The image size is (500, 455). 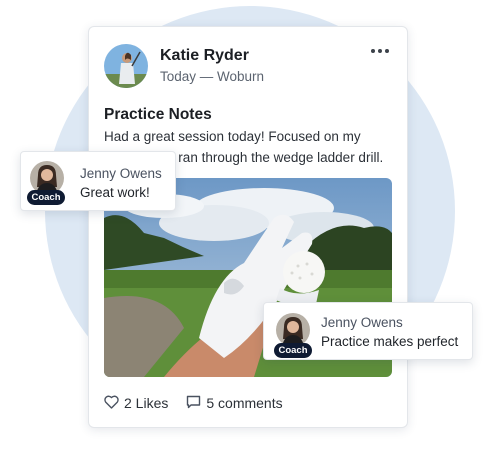 I want to click on post-meta: Today — Woburn, so click(x=212, y=76).